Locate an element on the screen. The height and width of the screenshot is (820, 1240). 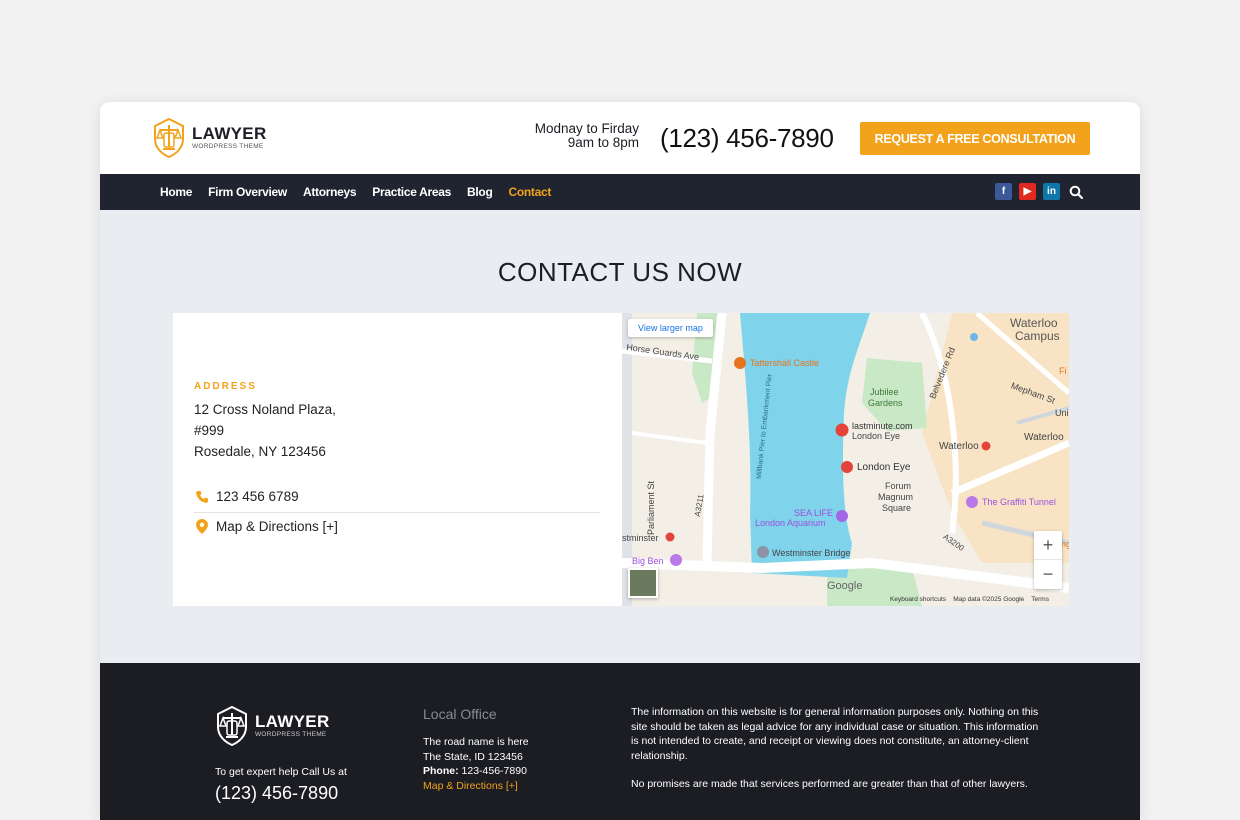
contact-phone-text: 123 456 6789 is located at coordinates (257, 496).